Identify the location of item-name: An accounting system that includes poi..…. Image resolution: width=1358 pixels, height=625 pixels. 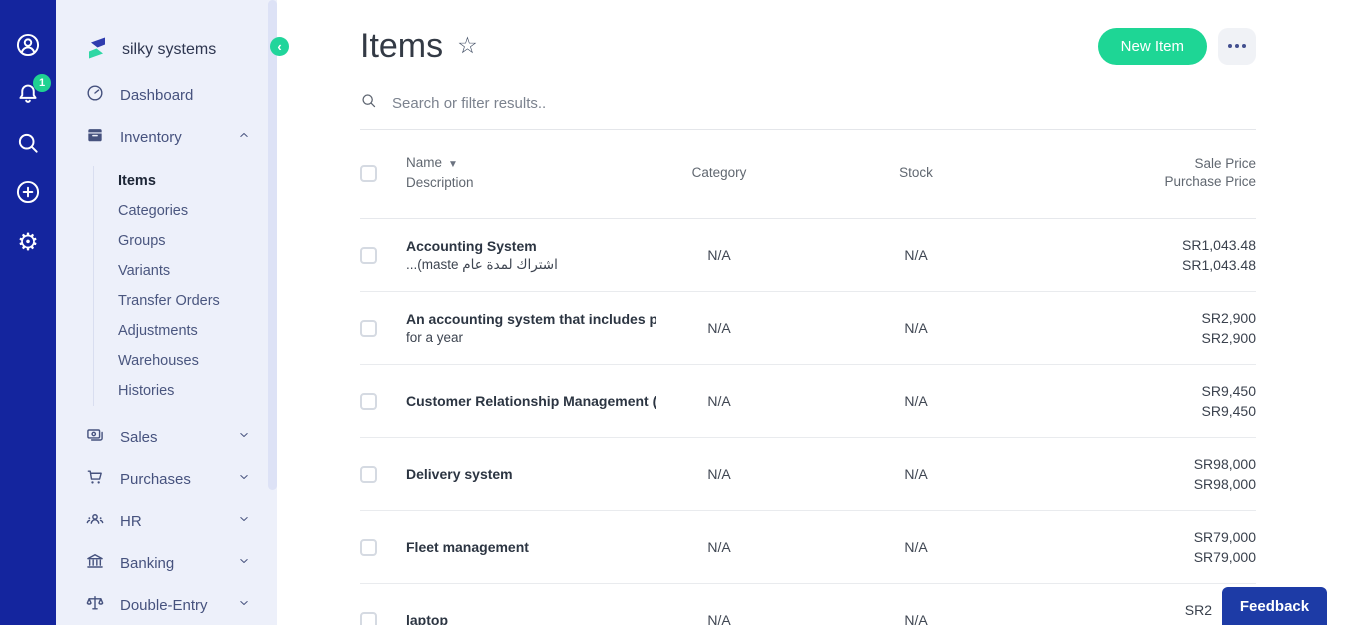
(531, 319).